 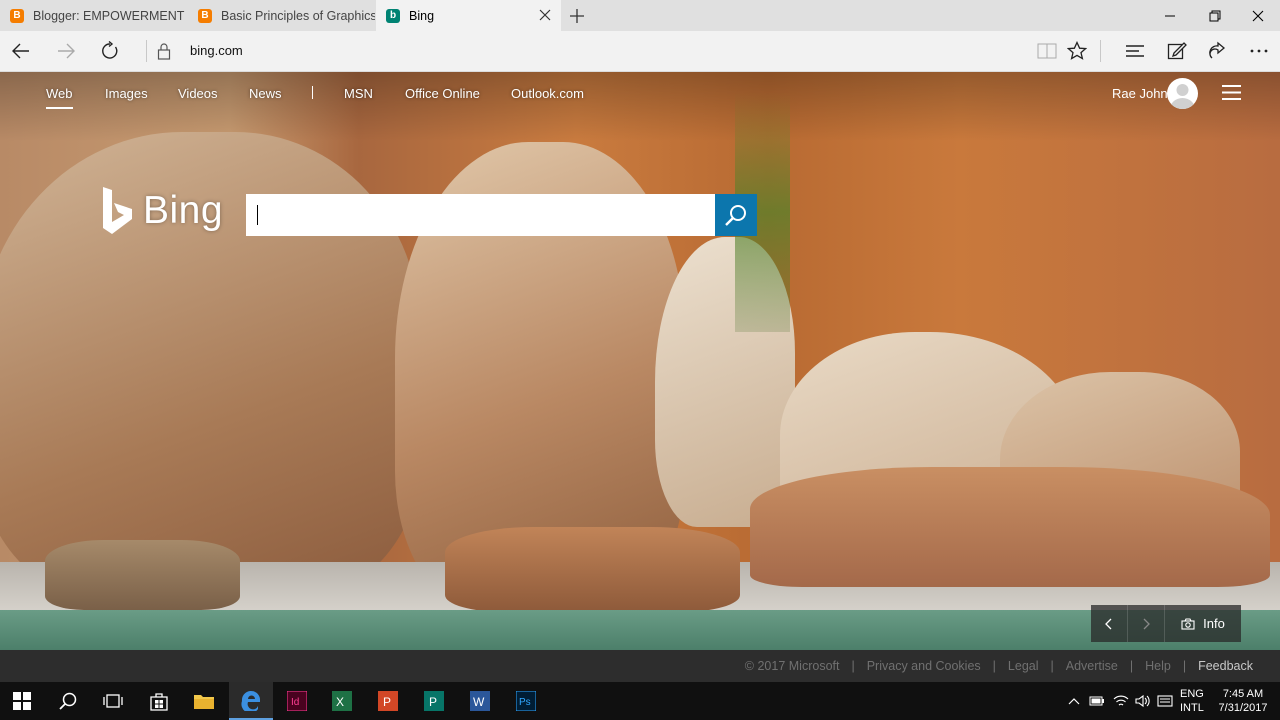 I want to click on search-button, so click(x=736, y=215).